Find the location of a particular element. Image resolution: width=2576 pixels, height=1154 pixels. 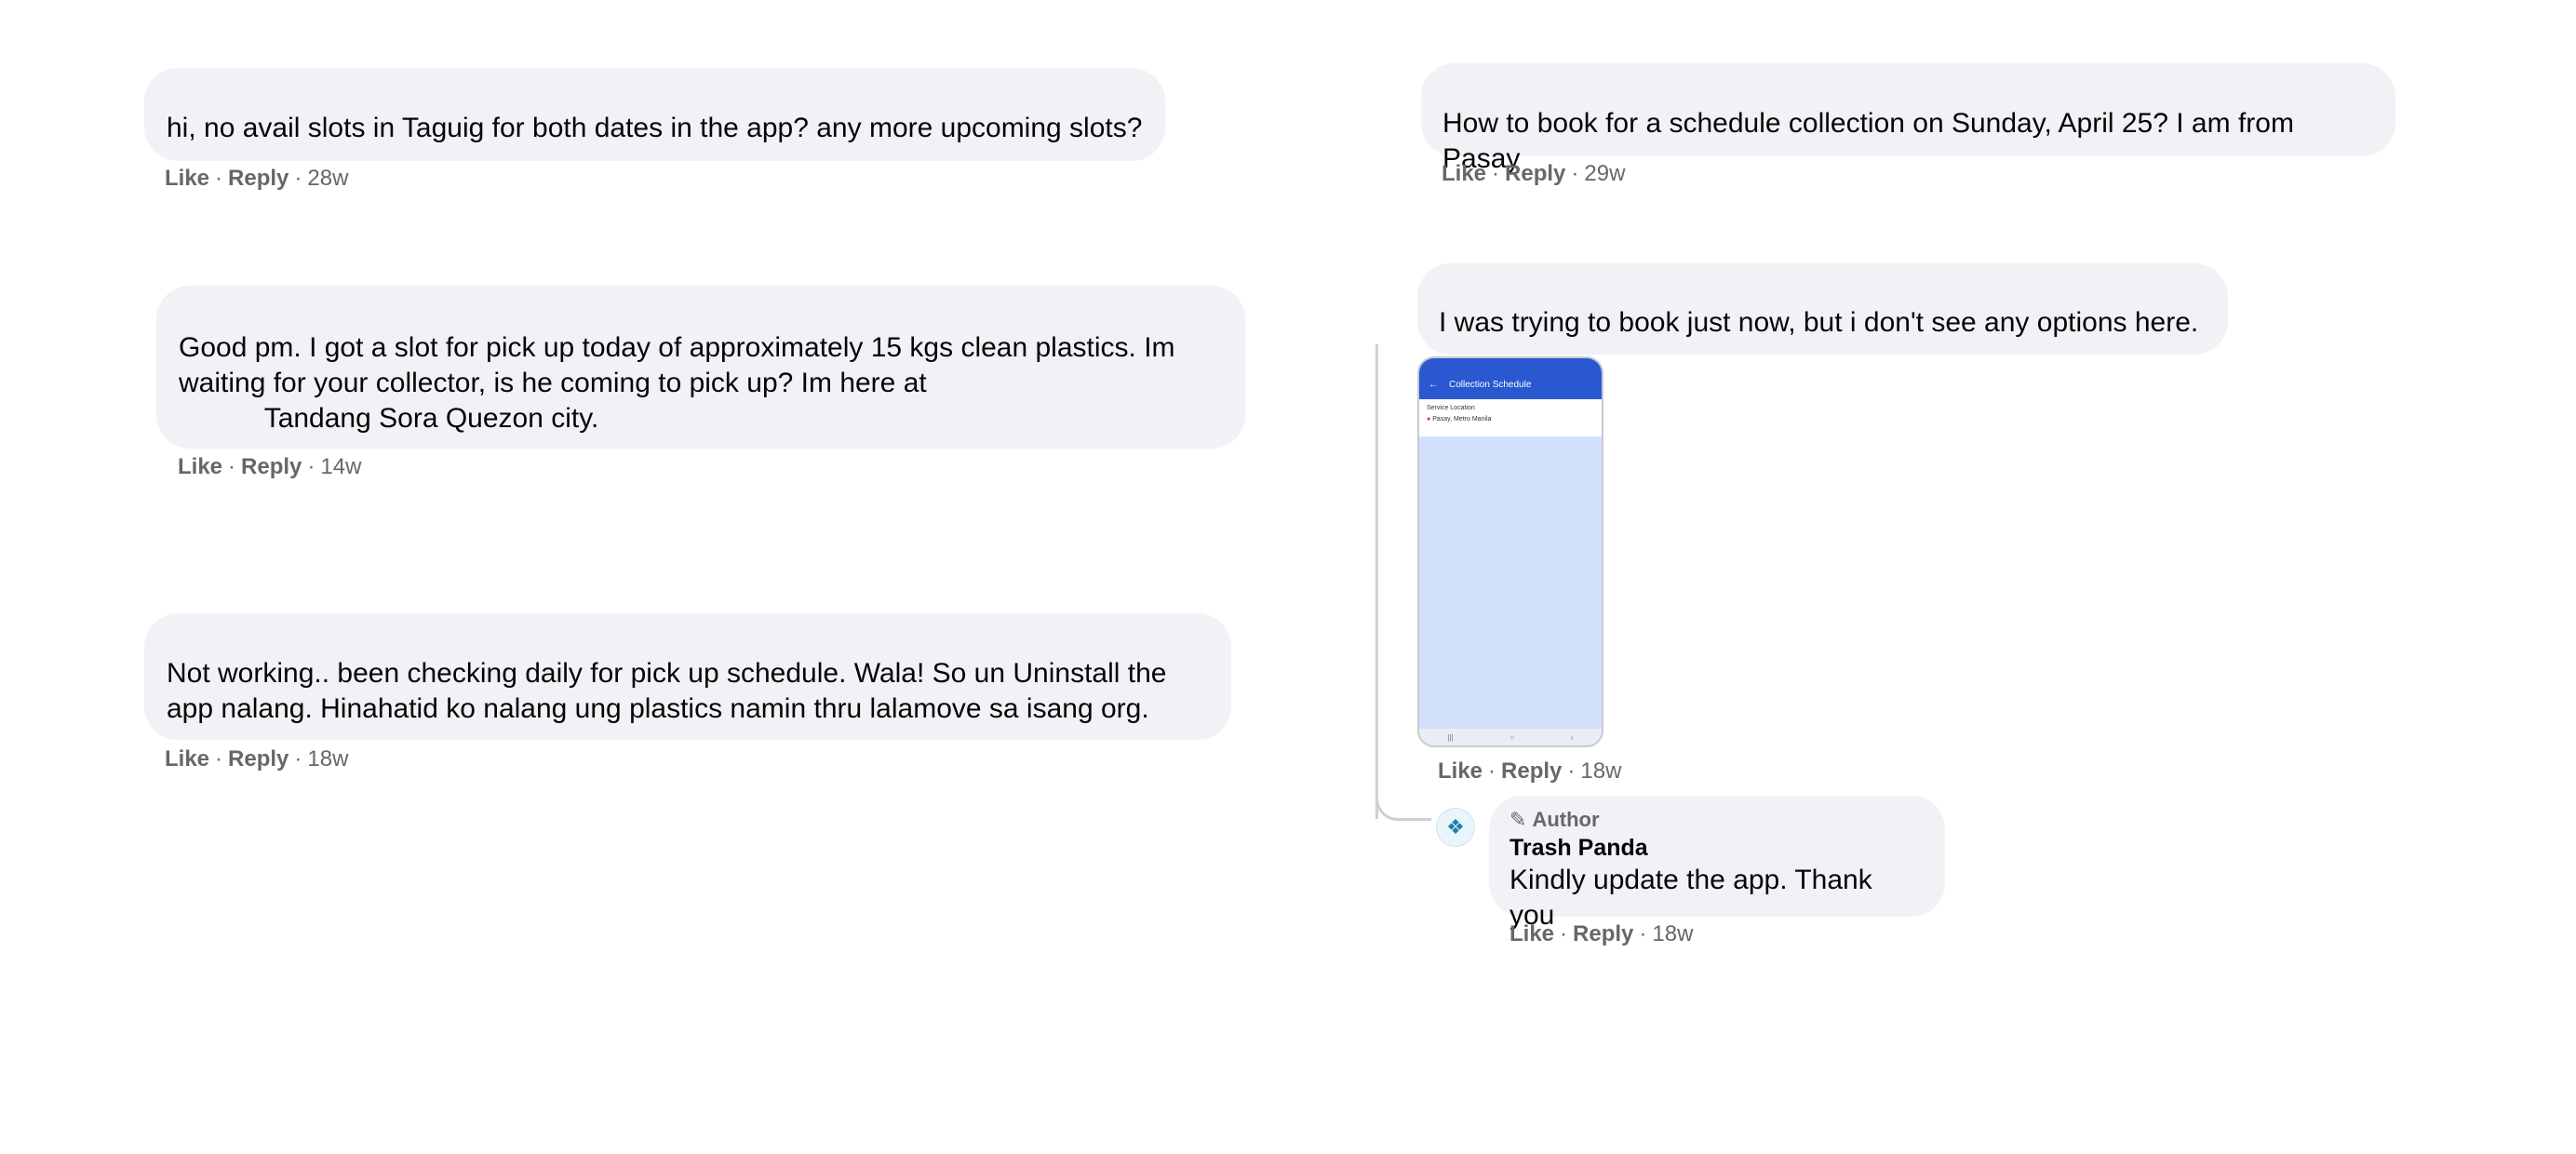

phone-nav-bar: ||| ○ ‹ is located at coordinates (1510, 737).